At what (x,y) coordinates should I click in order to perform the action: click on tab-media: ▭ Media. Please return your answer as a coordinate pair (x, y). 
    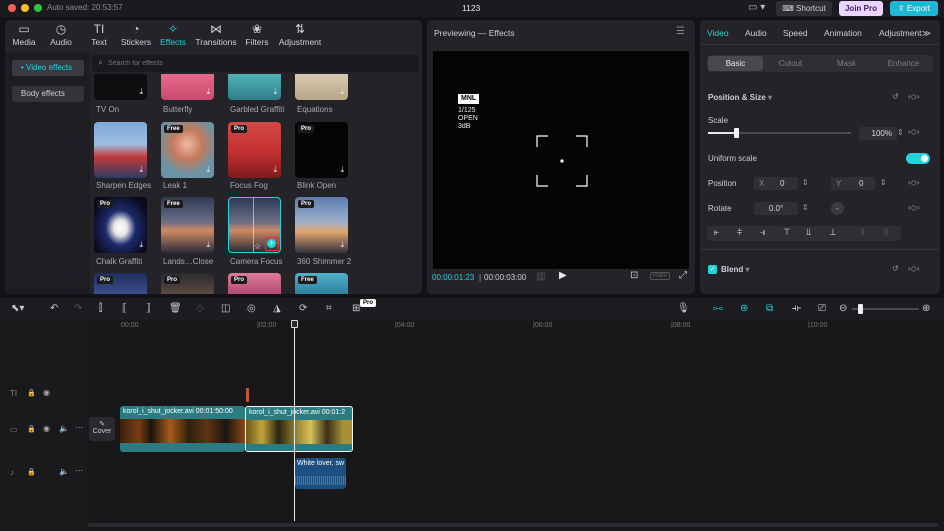
    Looking at the image, I should click on (24, 34).